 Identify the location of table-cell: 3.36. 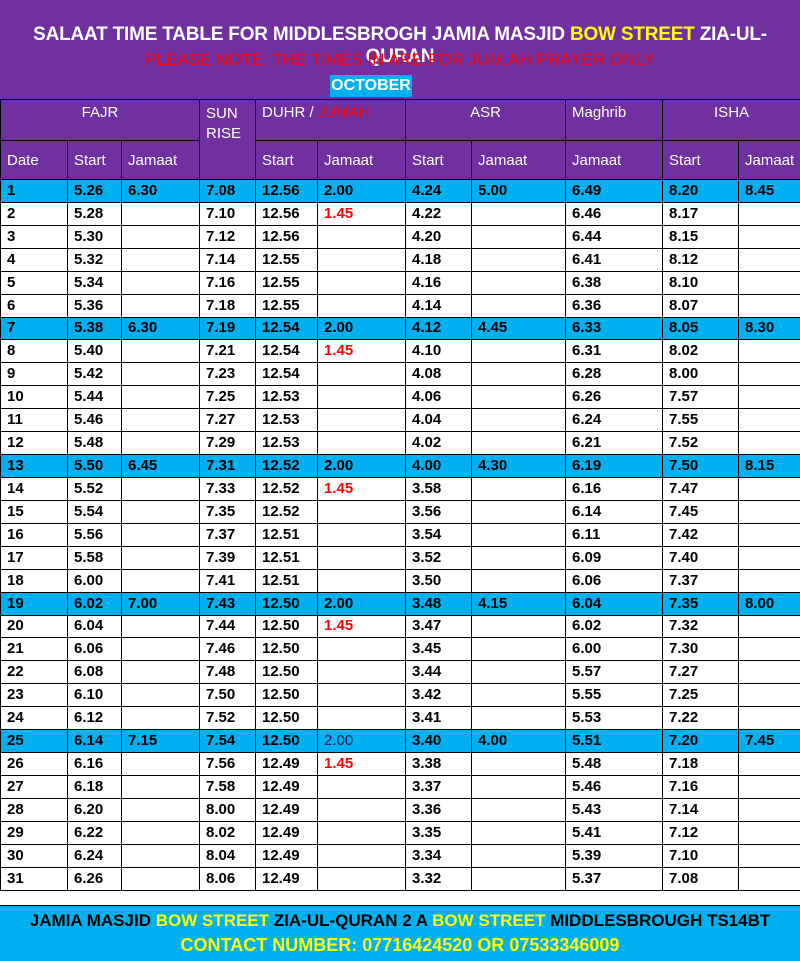
(439, 809).